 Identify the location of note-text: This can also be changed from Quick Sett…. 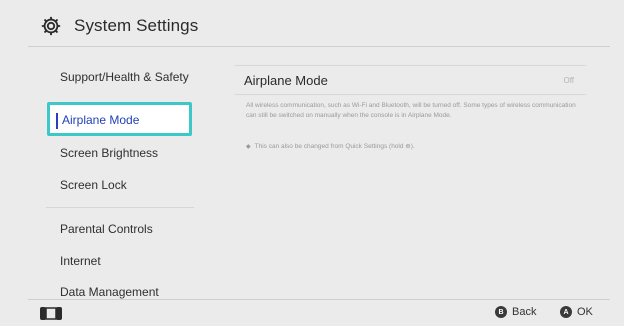
(334, 146).